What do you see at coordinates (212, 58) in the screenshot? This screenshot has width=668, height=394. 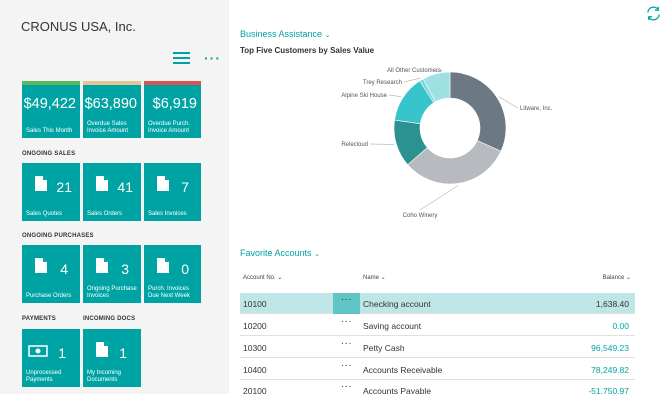 I see `more-options-icon: ···` at bounding box center [212, 58].